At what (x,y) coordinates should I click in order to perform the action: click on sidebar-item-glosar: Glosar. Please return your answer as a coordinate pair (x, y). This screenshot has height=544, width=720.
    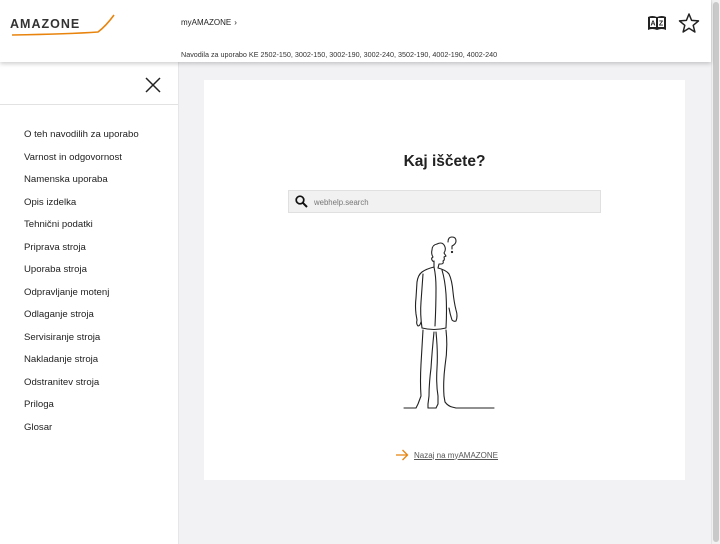
    Looking at the image, I should click on (81, 432).